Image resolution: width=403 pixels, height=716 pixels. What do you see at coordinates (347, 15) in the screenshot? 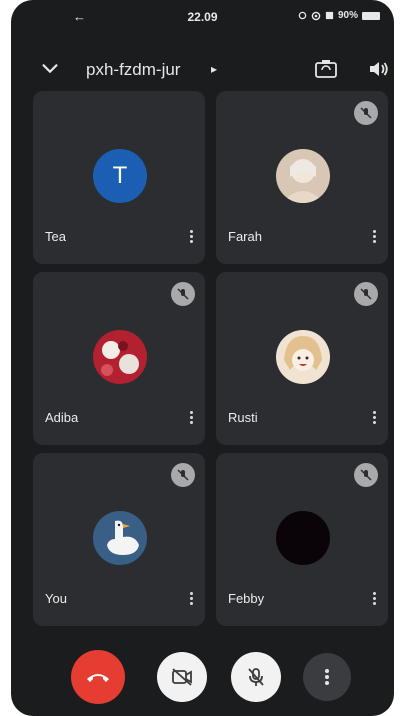
I see `battery-percentage: 90%` at bounding box center [347, 15].